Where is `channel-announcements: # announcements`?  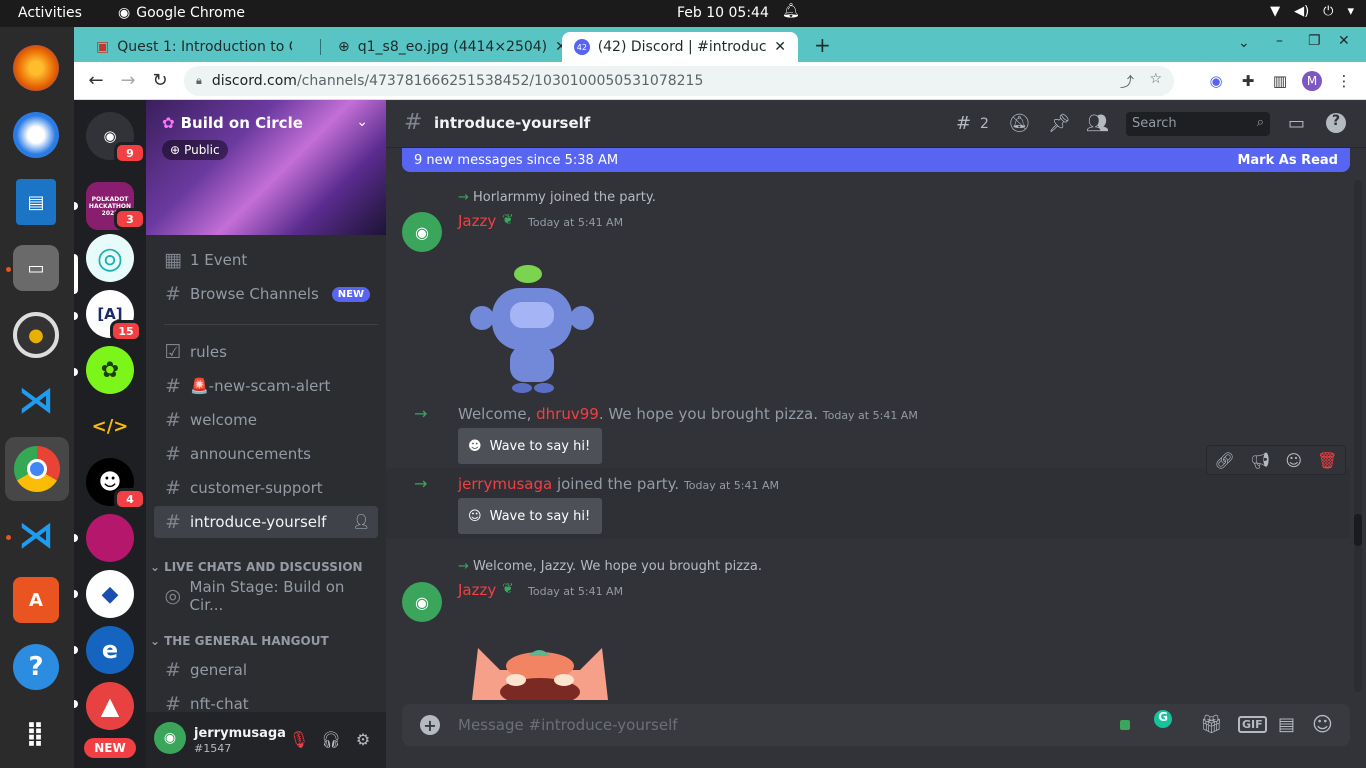 channel-announcements: # announcements is located at coordinates (266, 454).